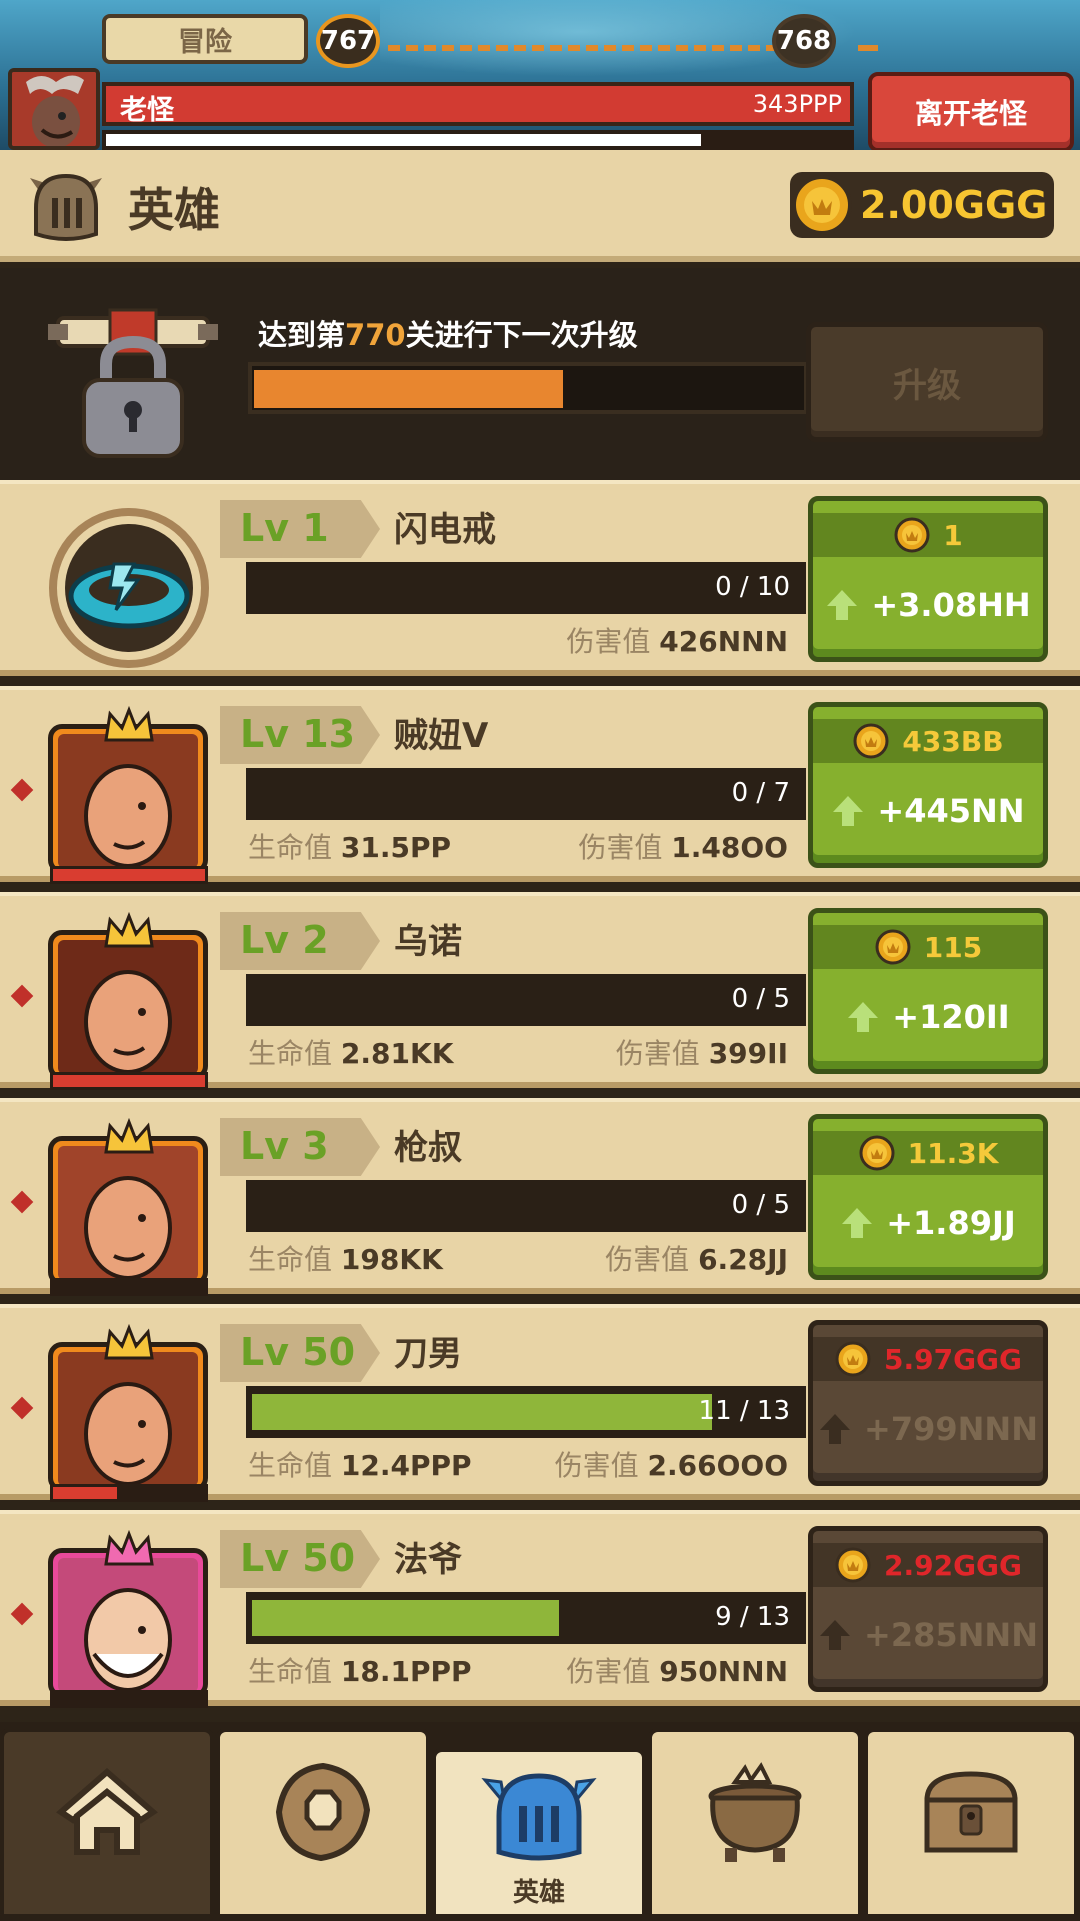 The image size is (1080, 1921). Describe the element at coordinates (521, 335) in the screenshot. I see `unlock-text-suffix: 关进行下一次升级` at that location.